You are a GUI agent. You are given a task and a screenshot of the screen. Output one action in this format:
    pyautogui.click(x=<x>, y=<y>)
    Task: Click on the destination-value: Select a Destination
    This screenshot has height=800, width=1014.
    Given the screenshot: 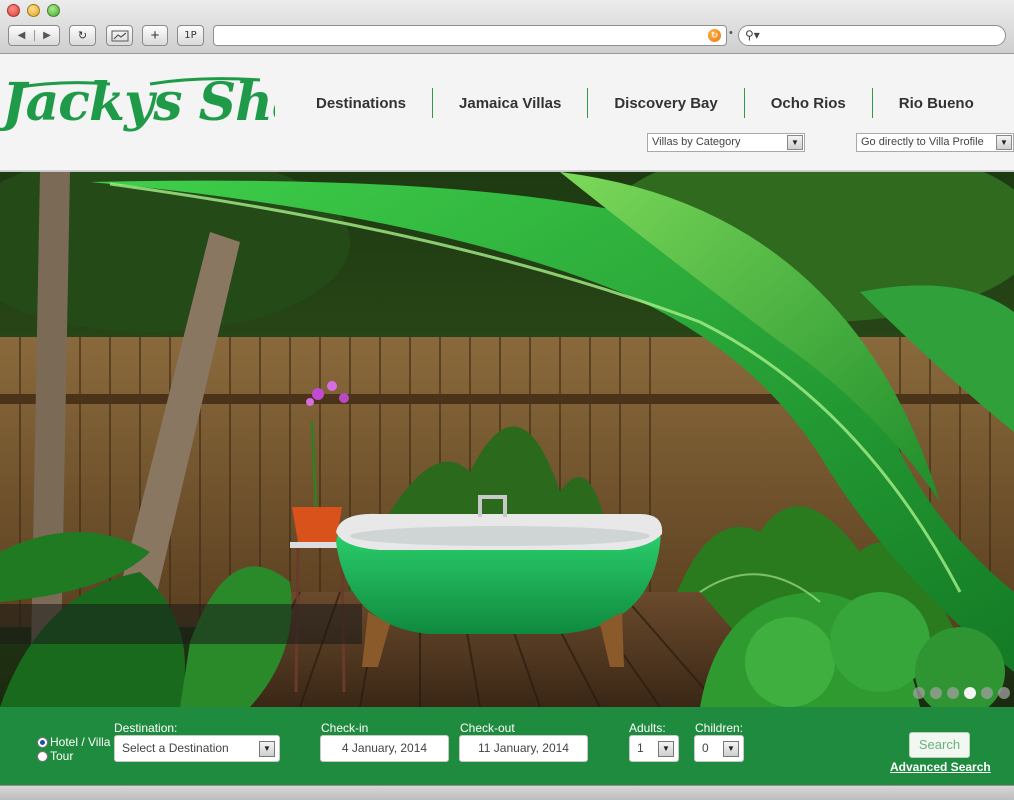 What is the action you would take?
    pyautogui.click(x=175, y=748)
    